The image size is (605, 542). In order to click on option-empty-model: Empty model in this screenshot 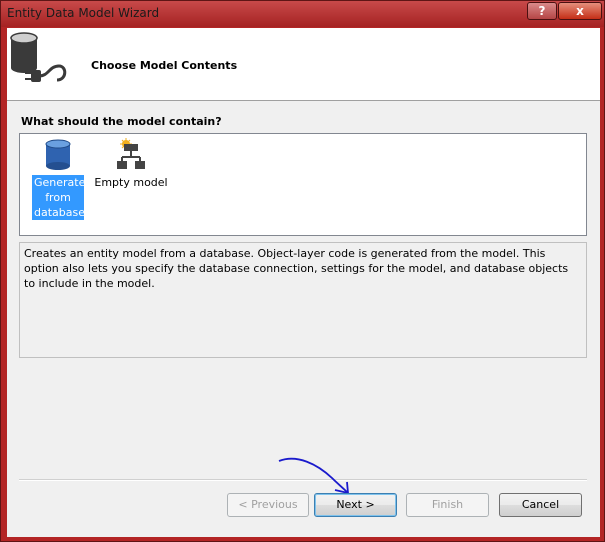, I will do `click(131, 164)`.